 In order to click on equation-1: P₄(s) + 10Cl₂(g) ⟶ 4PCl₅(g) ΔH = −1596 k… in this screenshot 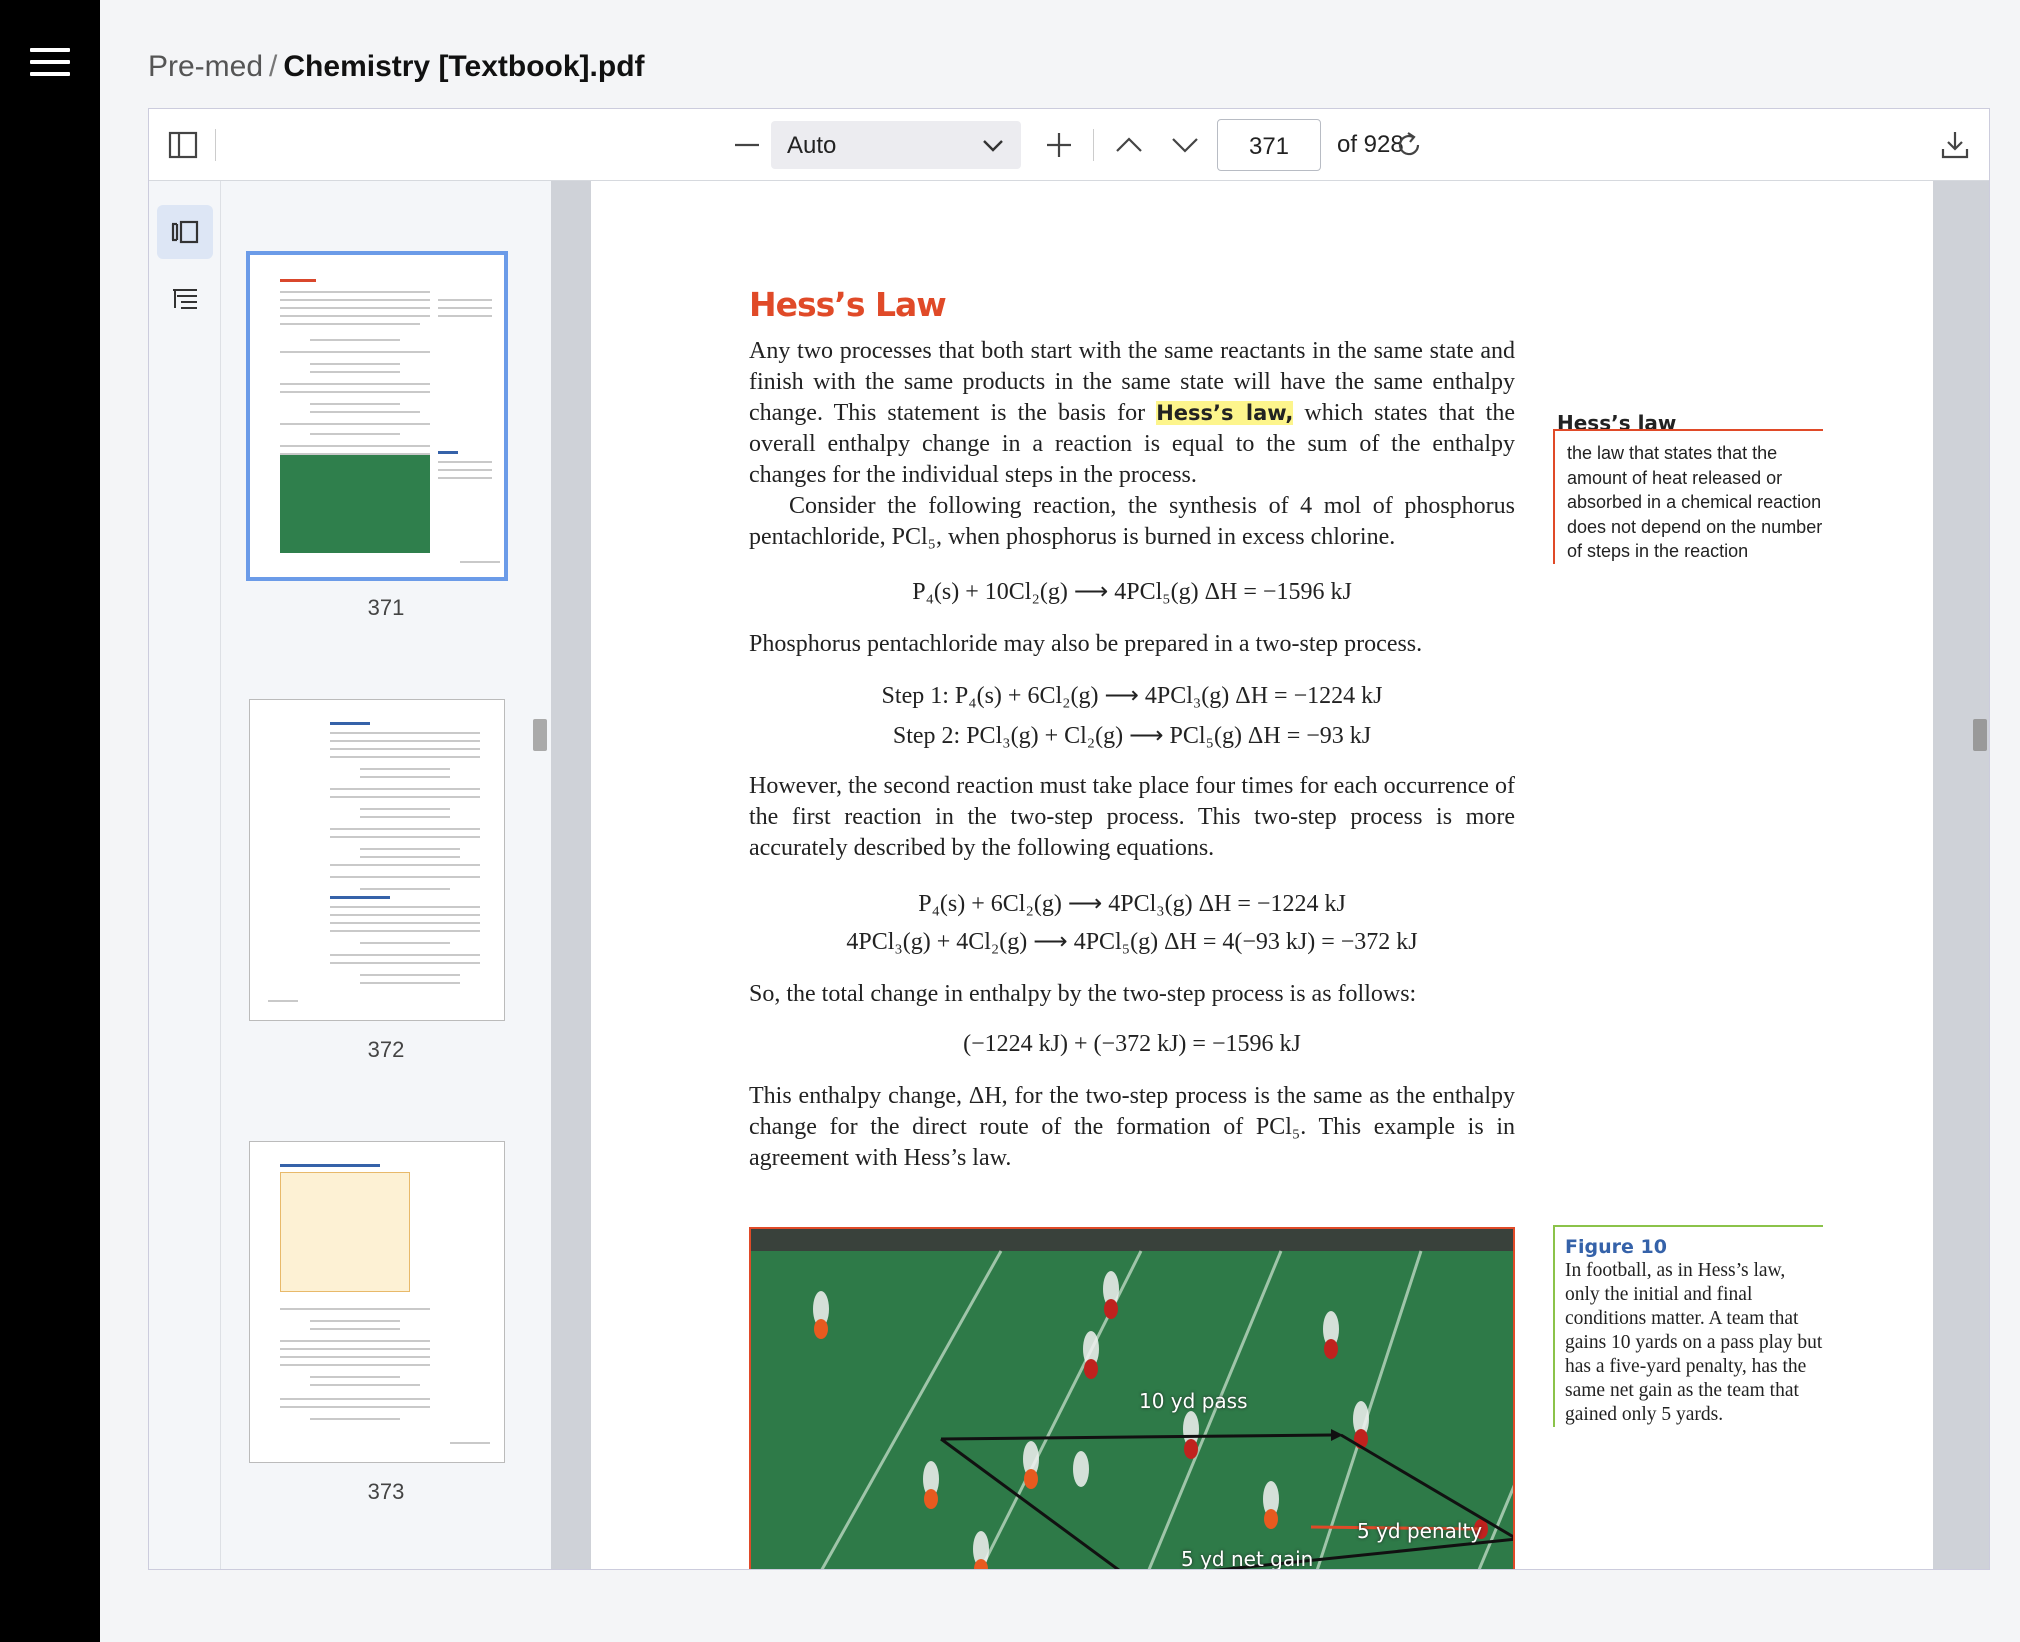, I will do `click(1132, 592)`.